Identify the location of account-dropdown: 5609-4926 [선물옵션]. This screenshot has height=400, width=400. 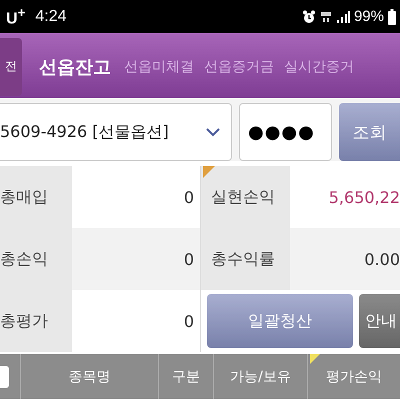
(116, 132).